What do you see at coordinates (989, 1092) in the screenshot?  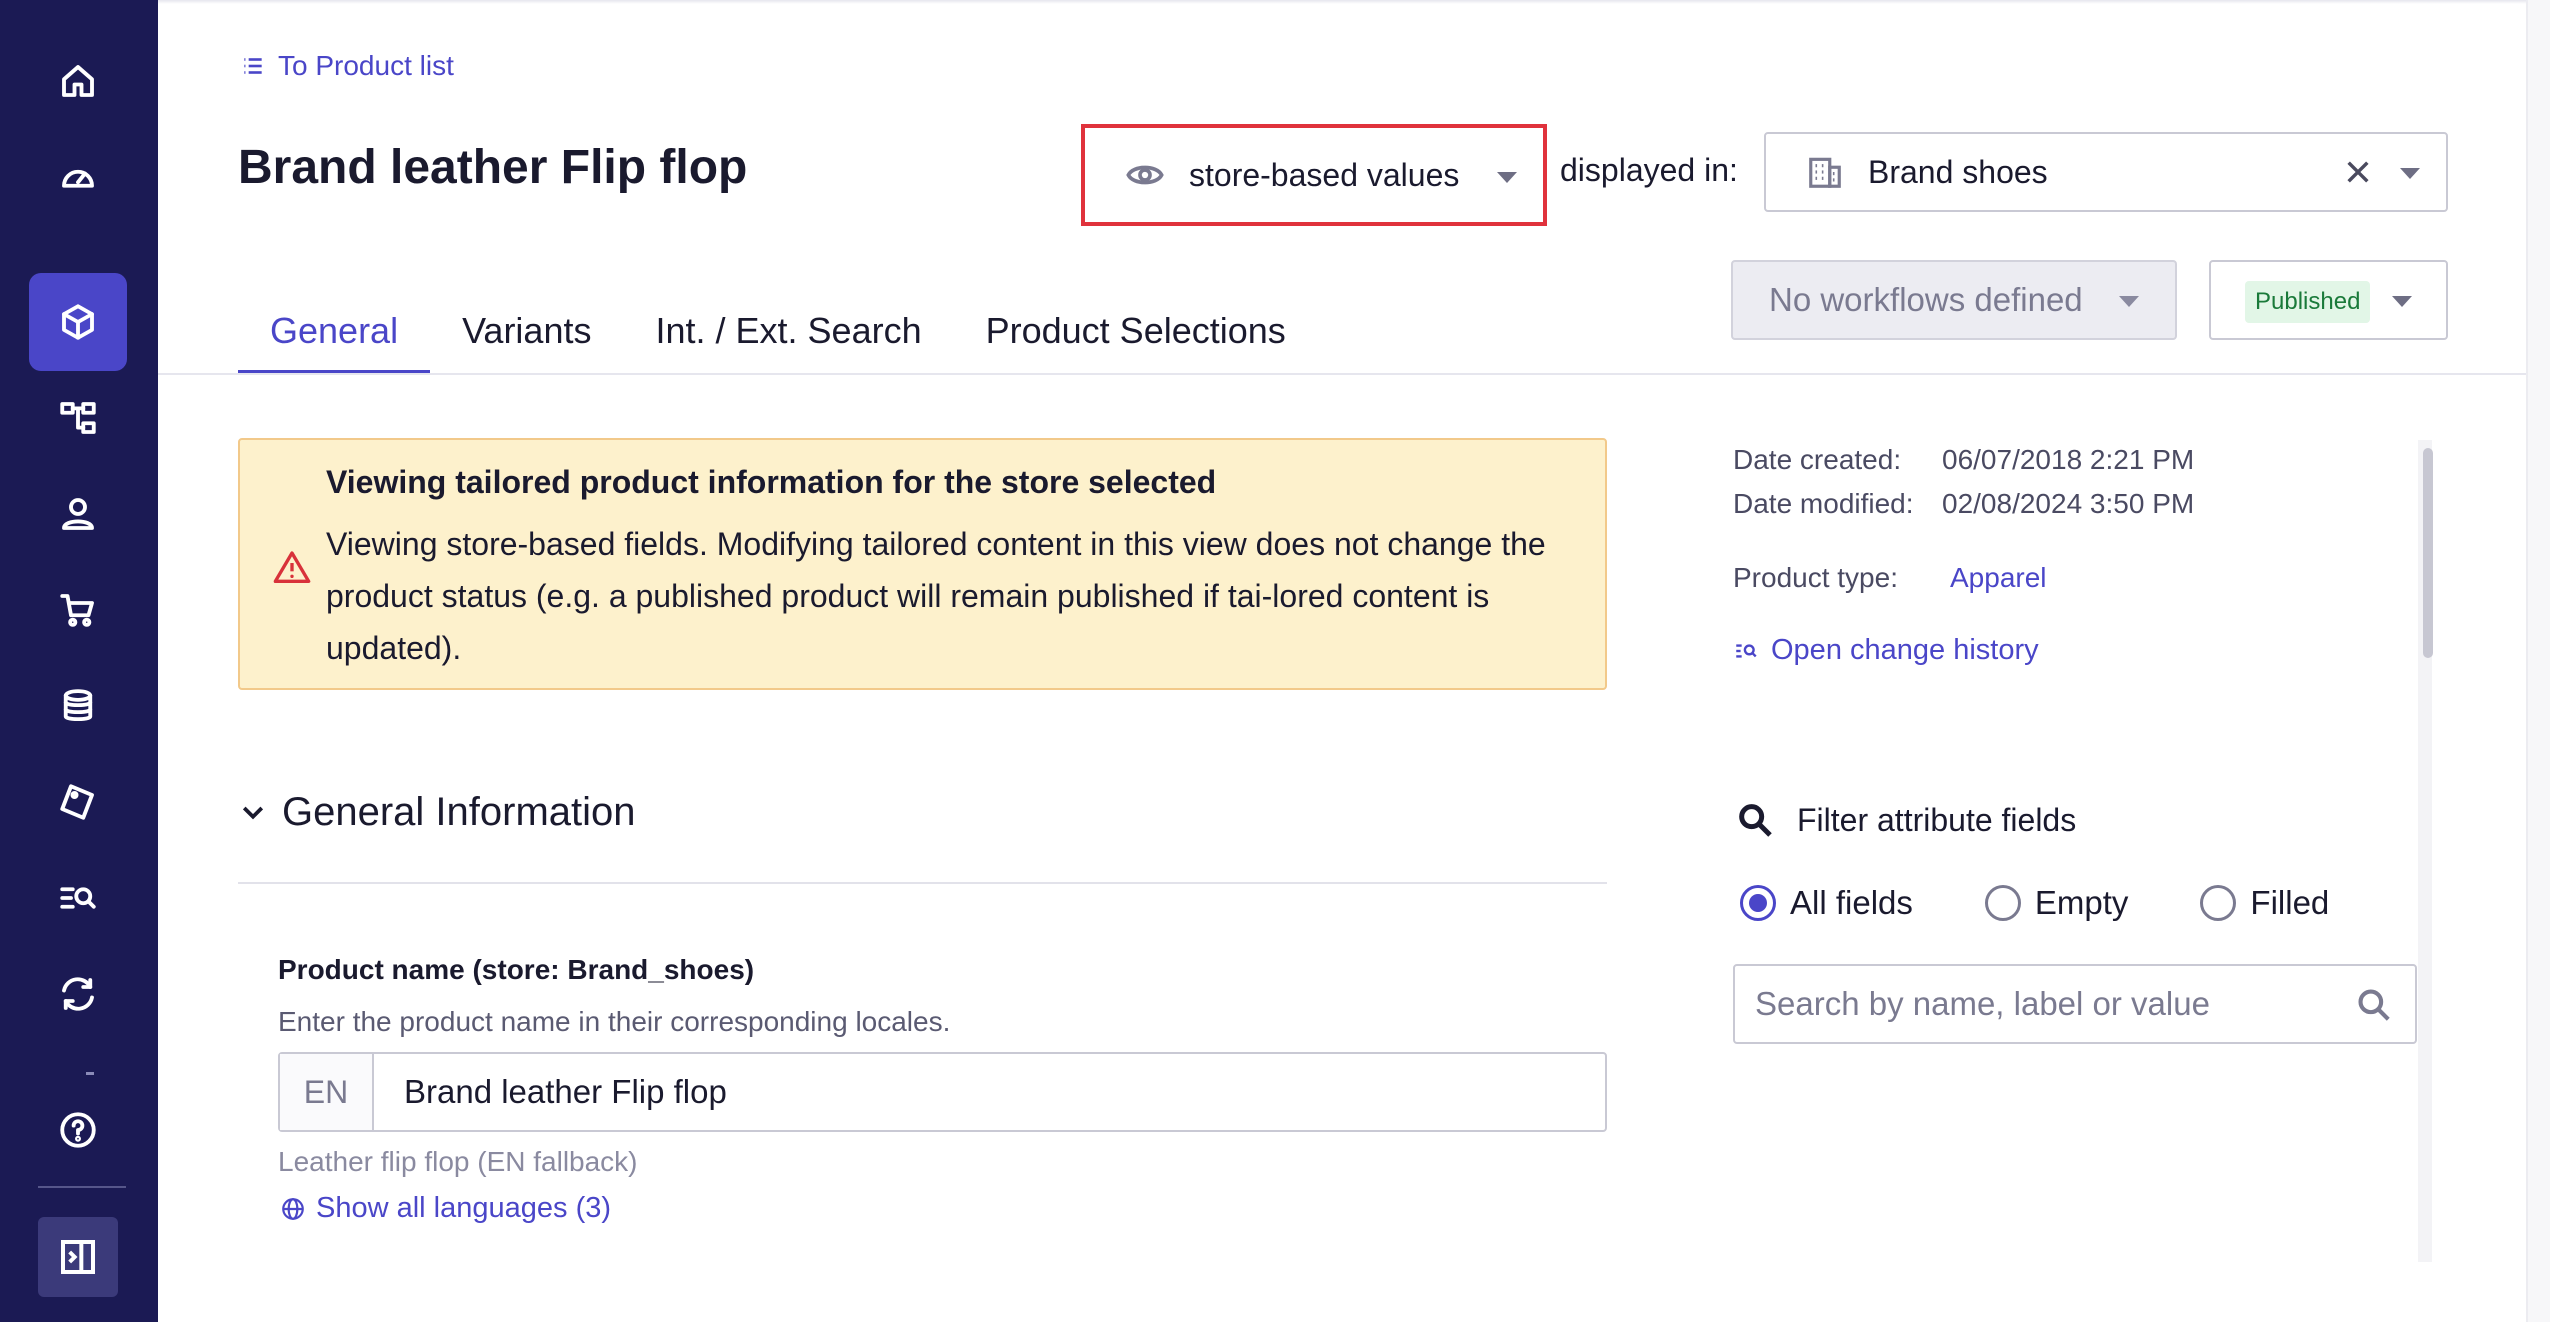 I see `product-name-input: Brand leather Flip flop` at bounding box center [989, 1092].